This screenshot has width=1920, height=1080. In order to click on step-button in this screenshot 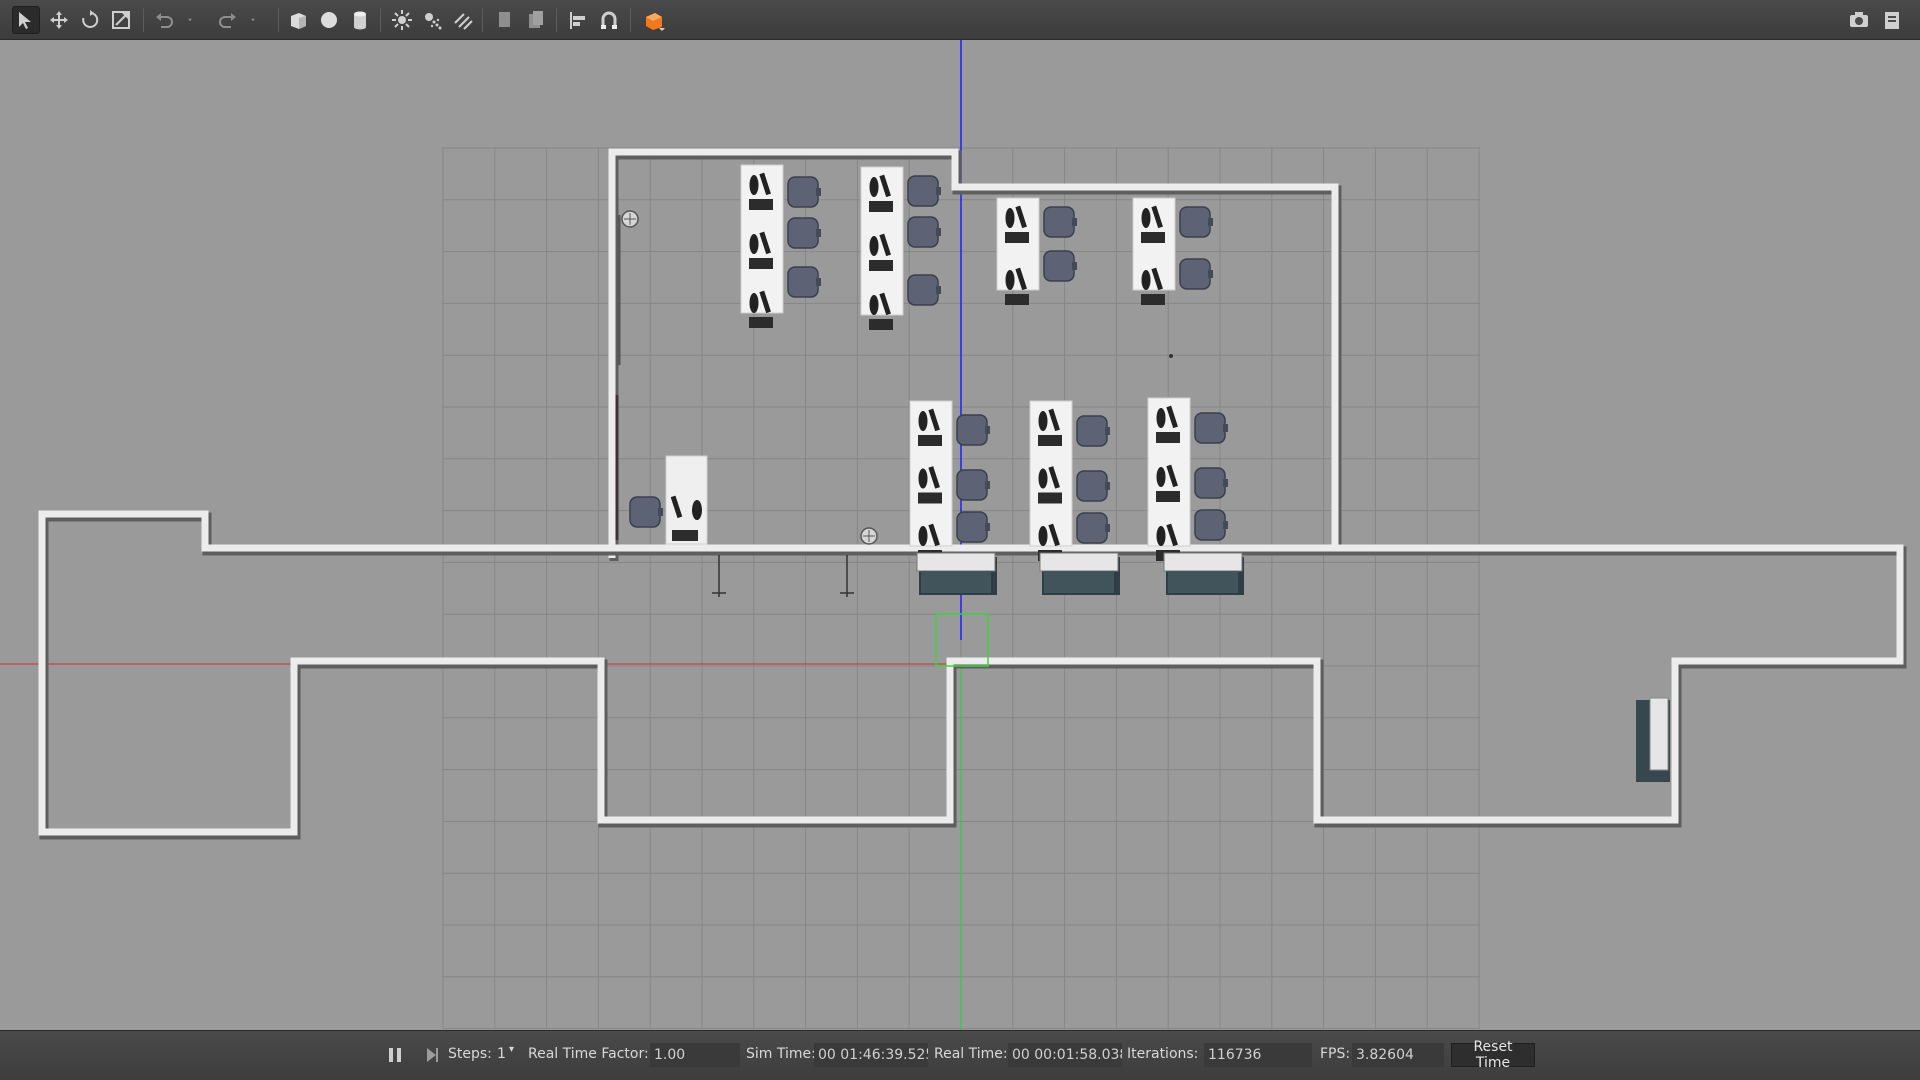, I will do `click(432, 1055)`.